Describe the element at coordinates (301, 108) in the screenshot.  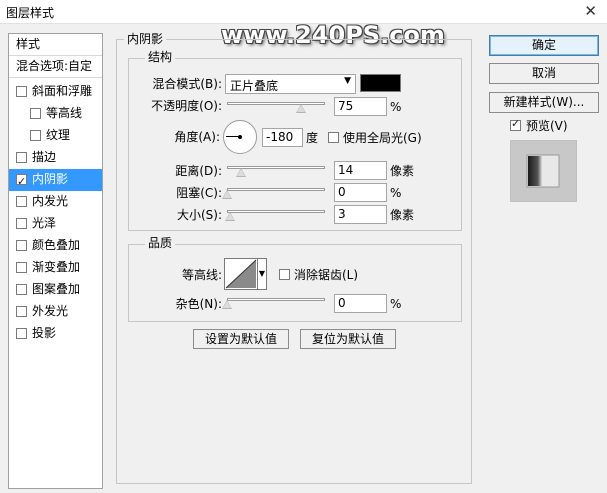
I see `opacity-slider-thumb` at that location.